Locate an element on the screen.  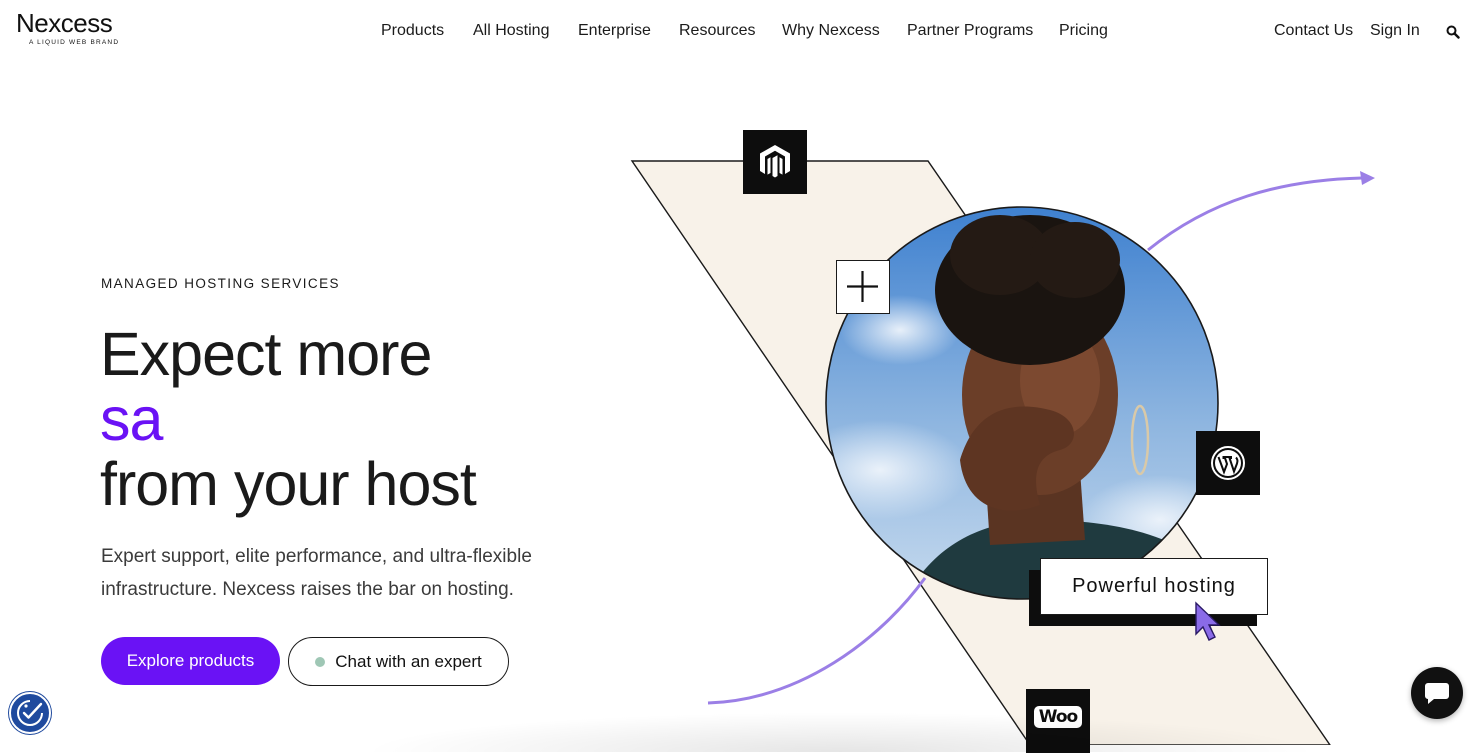
headline-line-1: Expect more is located at coordinates (266, 354).